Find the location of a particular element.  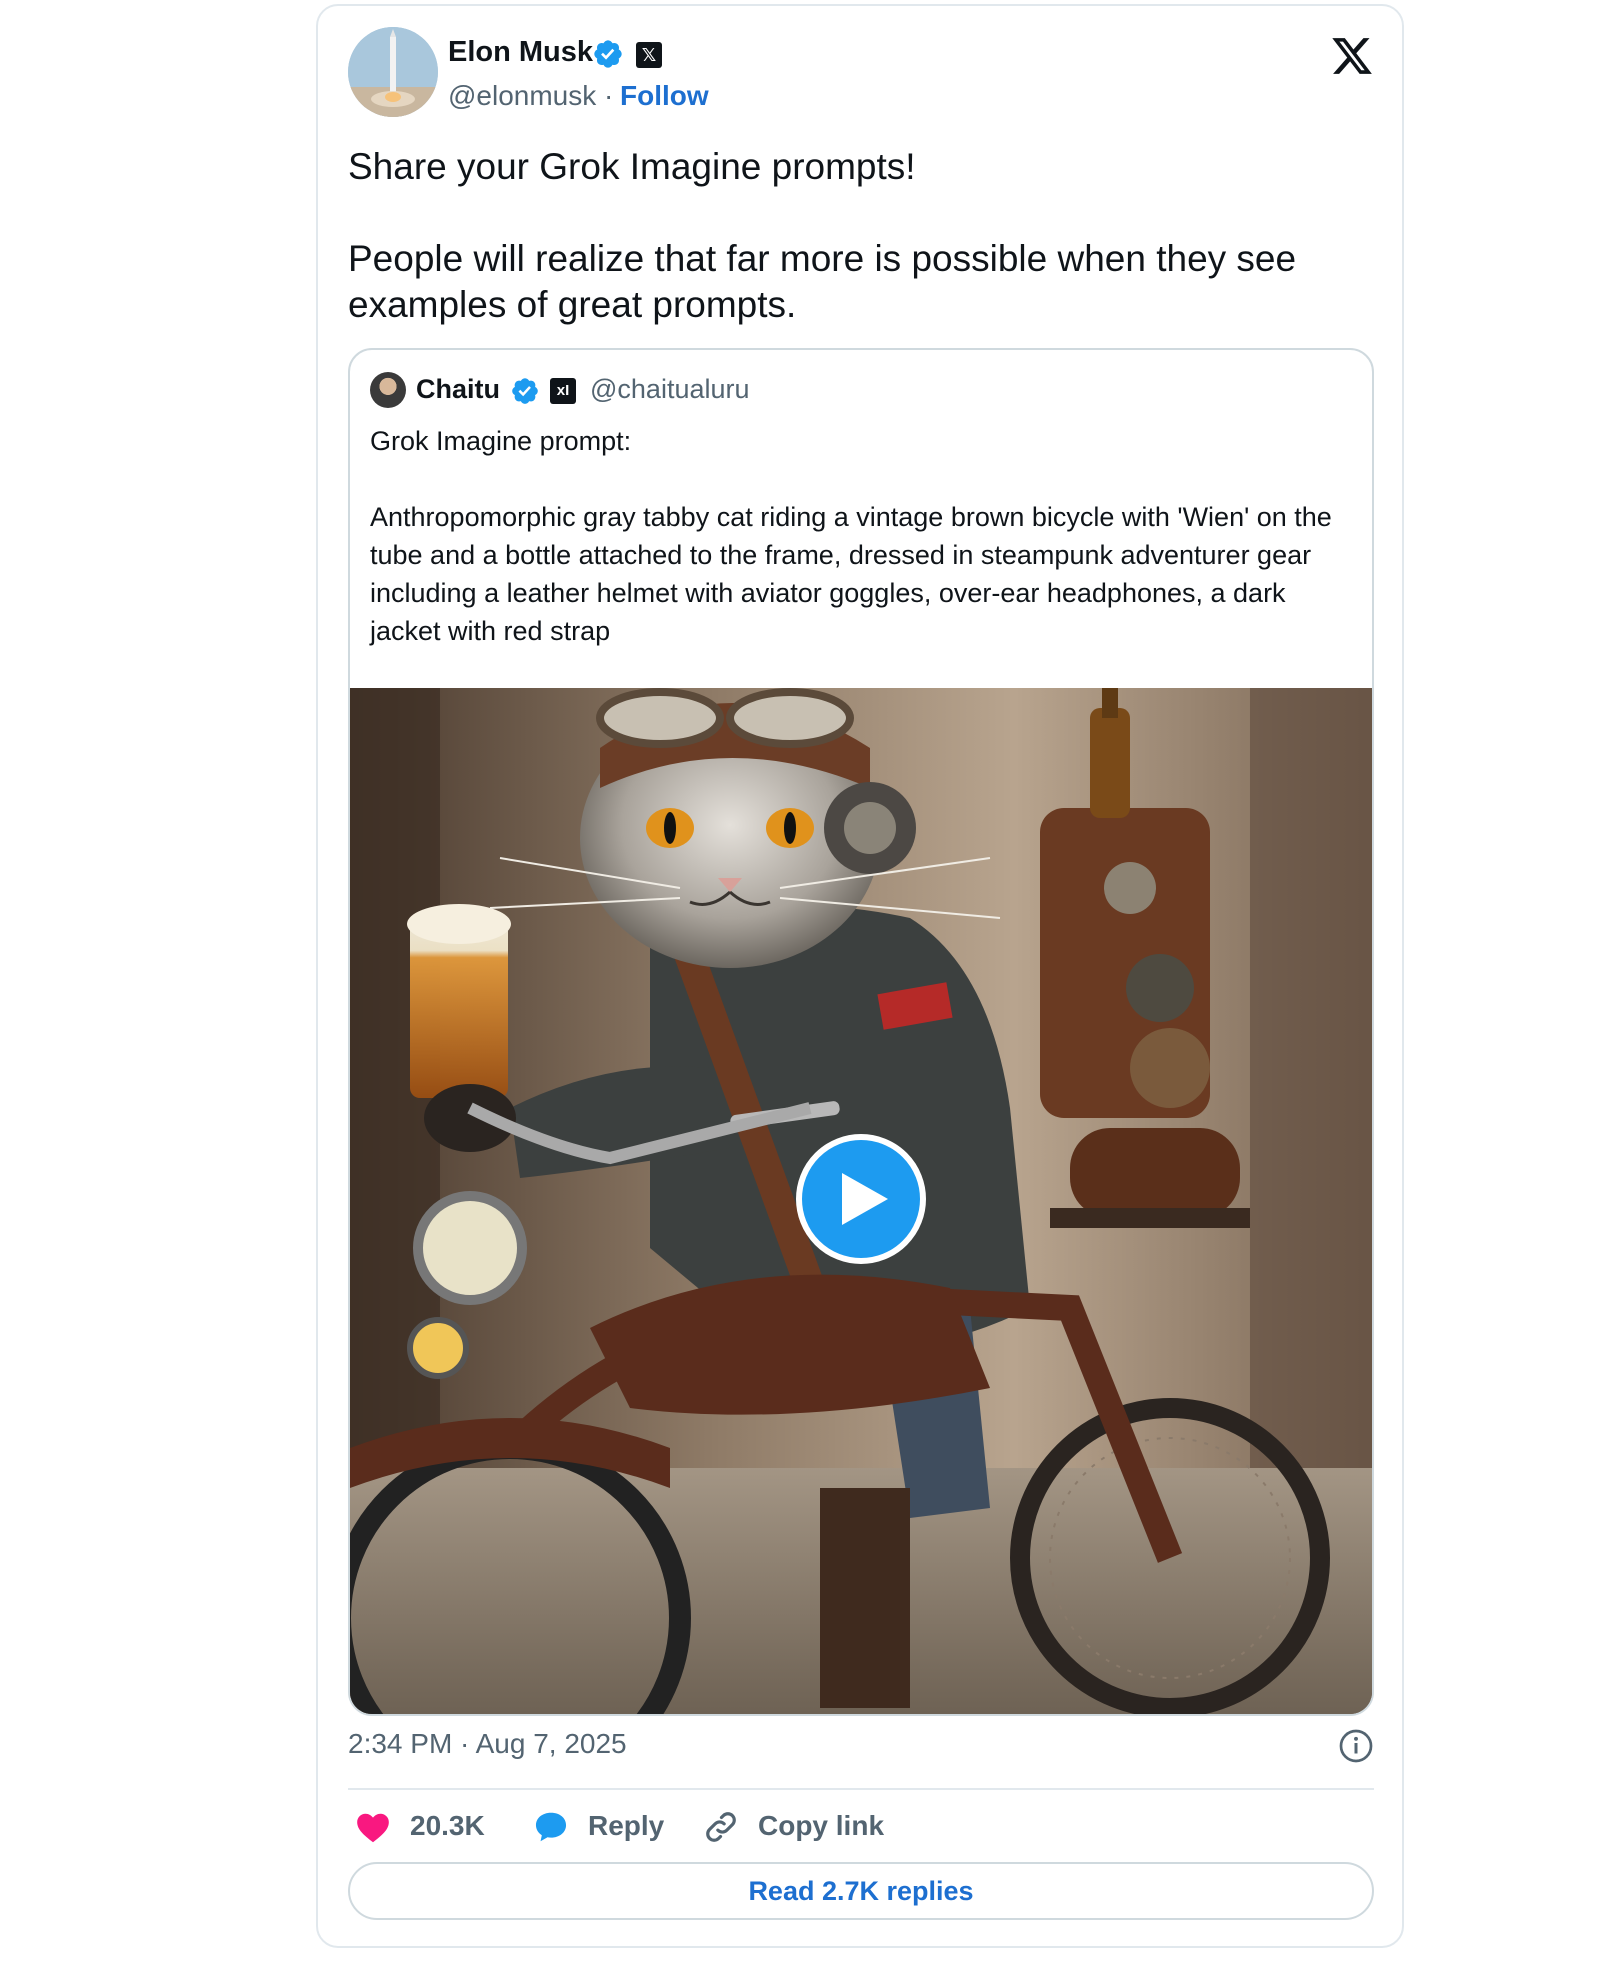

reply-button: Reply is located at coordinates (602, 1826).